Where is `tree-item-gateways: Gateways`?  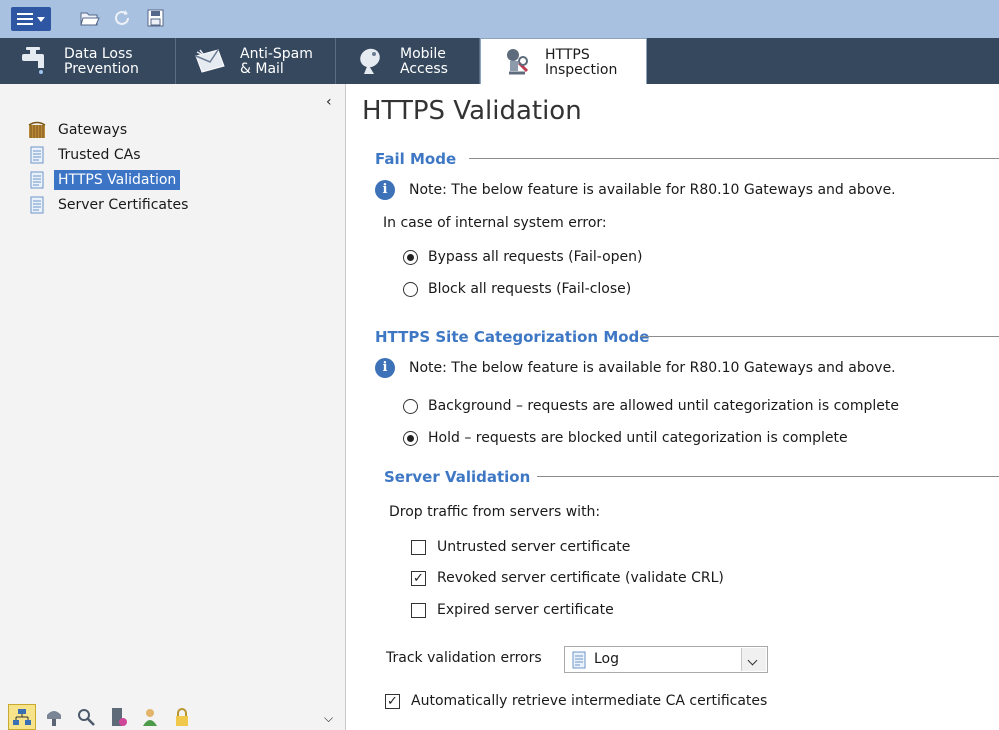
tree-item-gateways: Gateways is located at coordinates (110, 129).